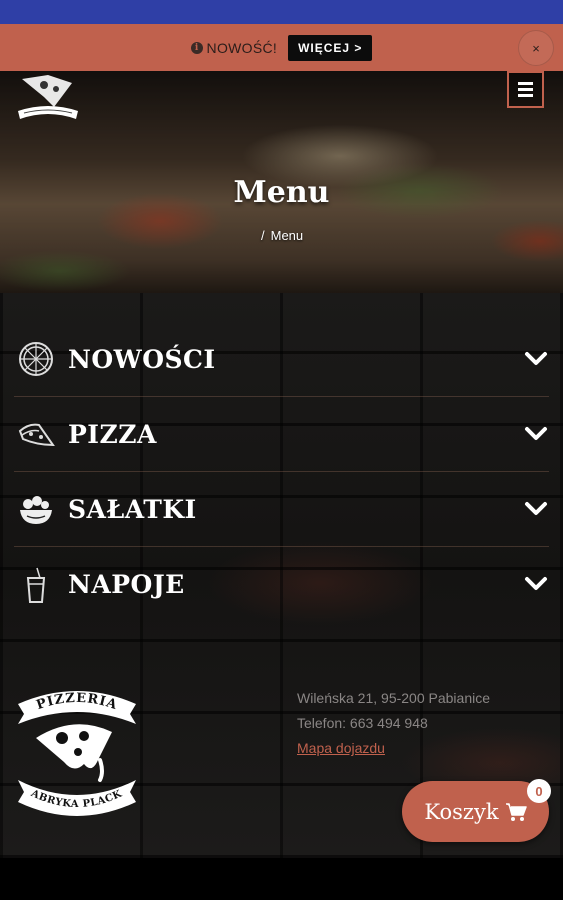 The image size is (563, 900). What do you see at coordinates (287, 235) in the screenshot?
I see `breadcrumb-current: Menu` at bounding box center [287, 235].